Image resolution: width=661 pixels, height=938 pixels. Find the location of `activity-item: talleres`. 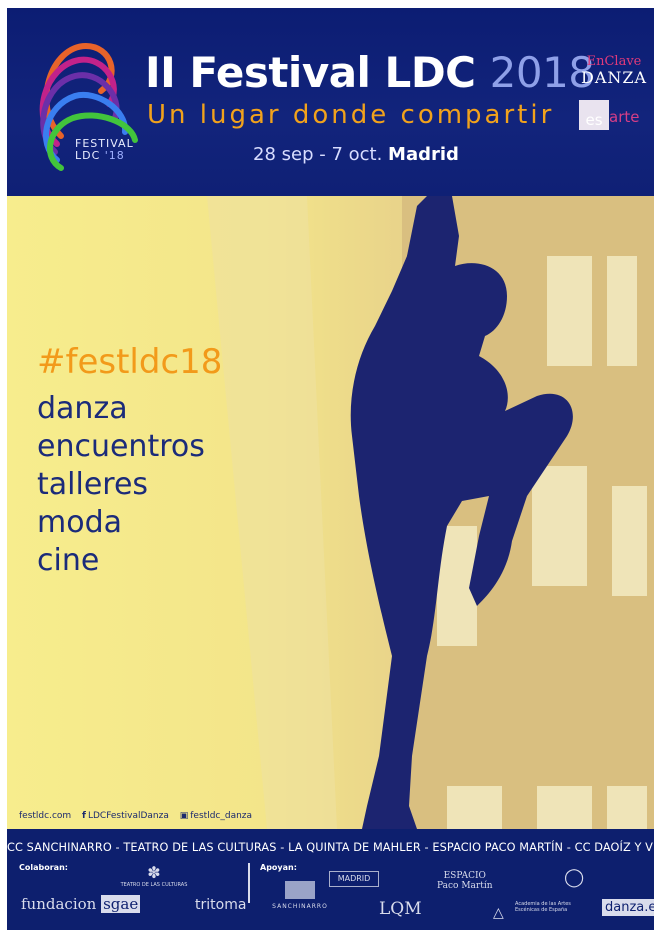

activity-item: talleres is located at coordinates (93, 484).